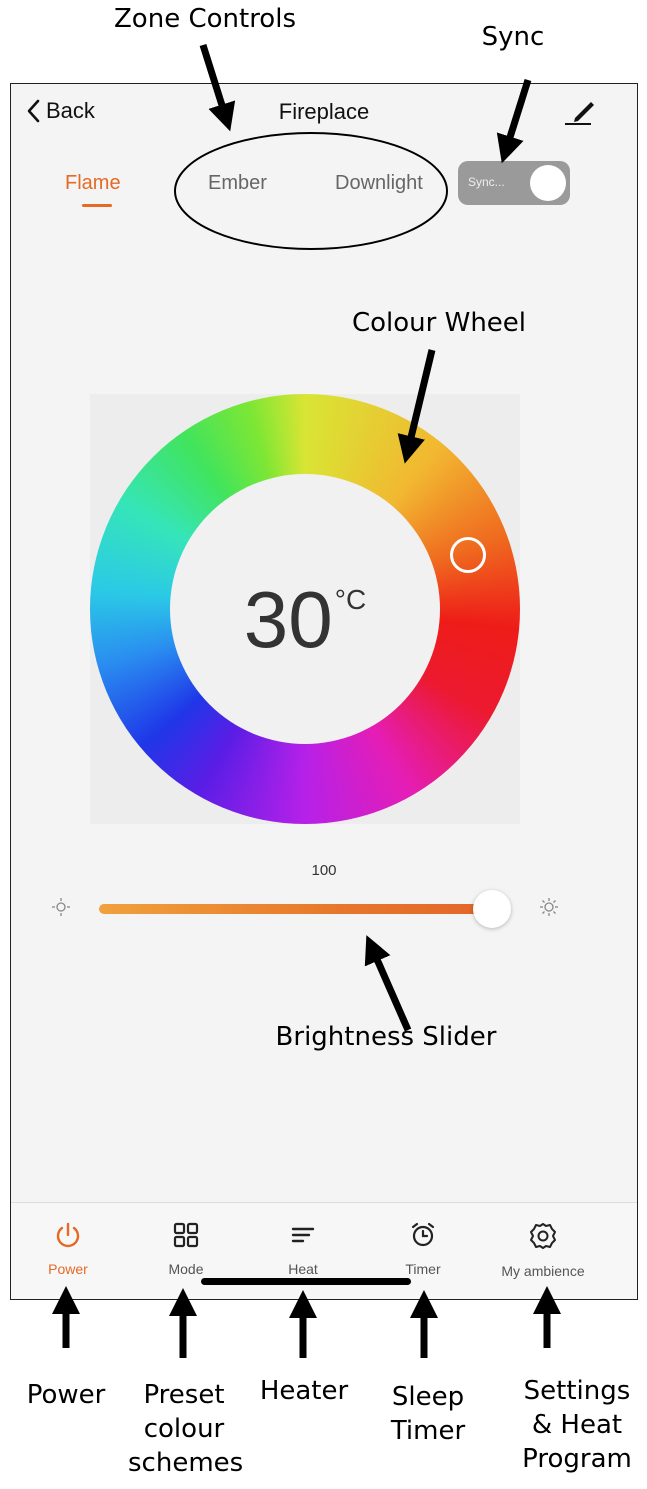 This screenshot has height=1489, width=647. What do you see at coordinates (97, 205) in the screenshot?
I see `tab-active-indicator` at bounding box center [97, 205].